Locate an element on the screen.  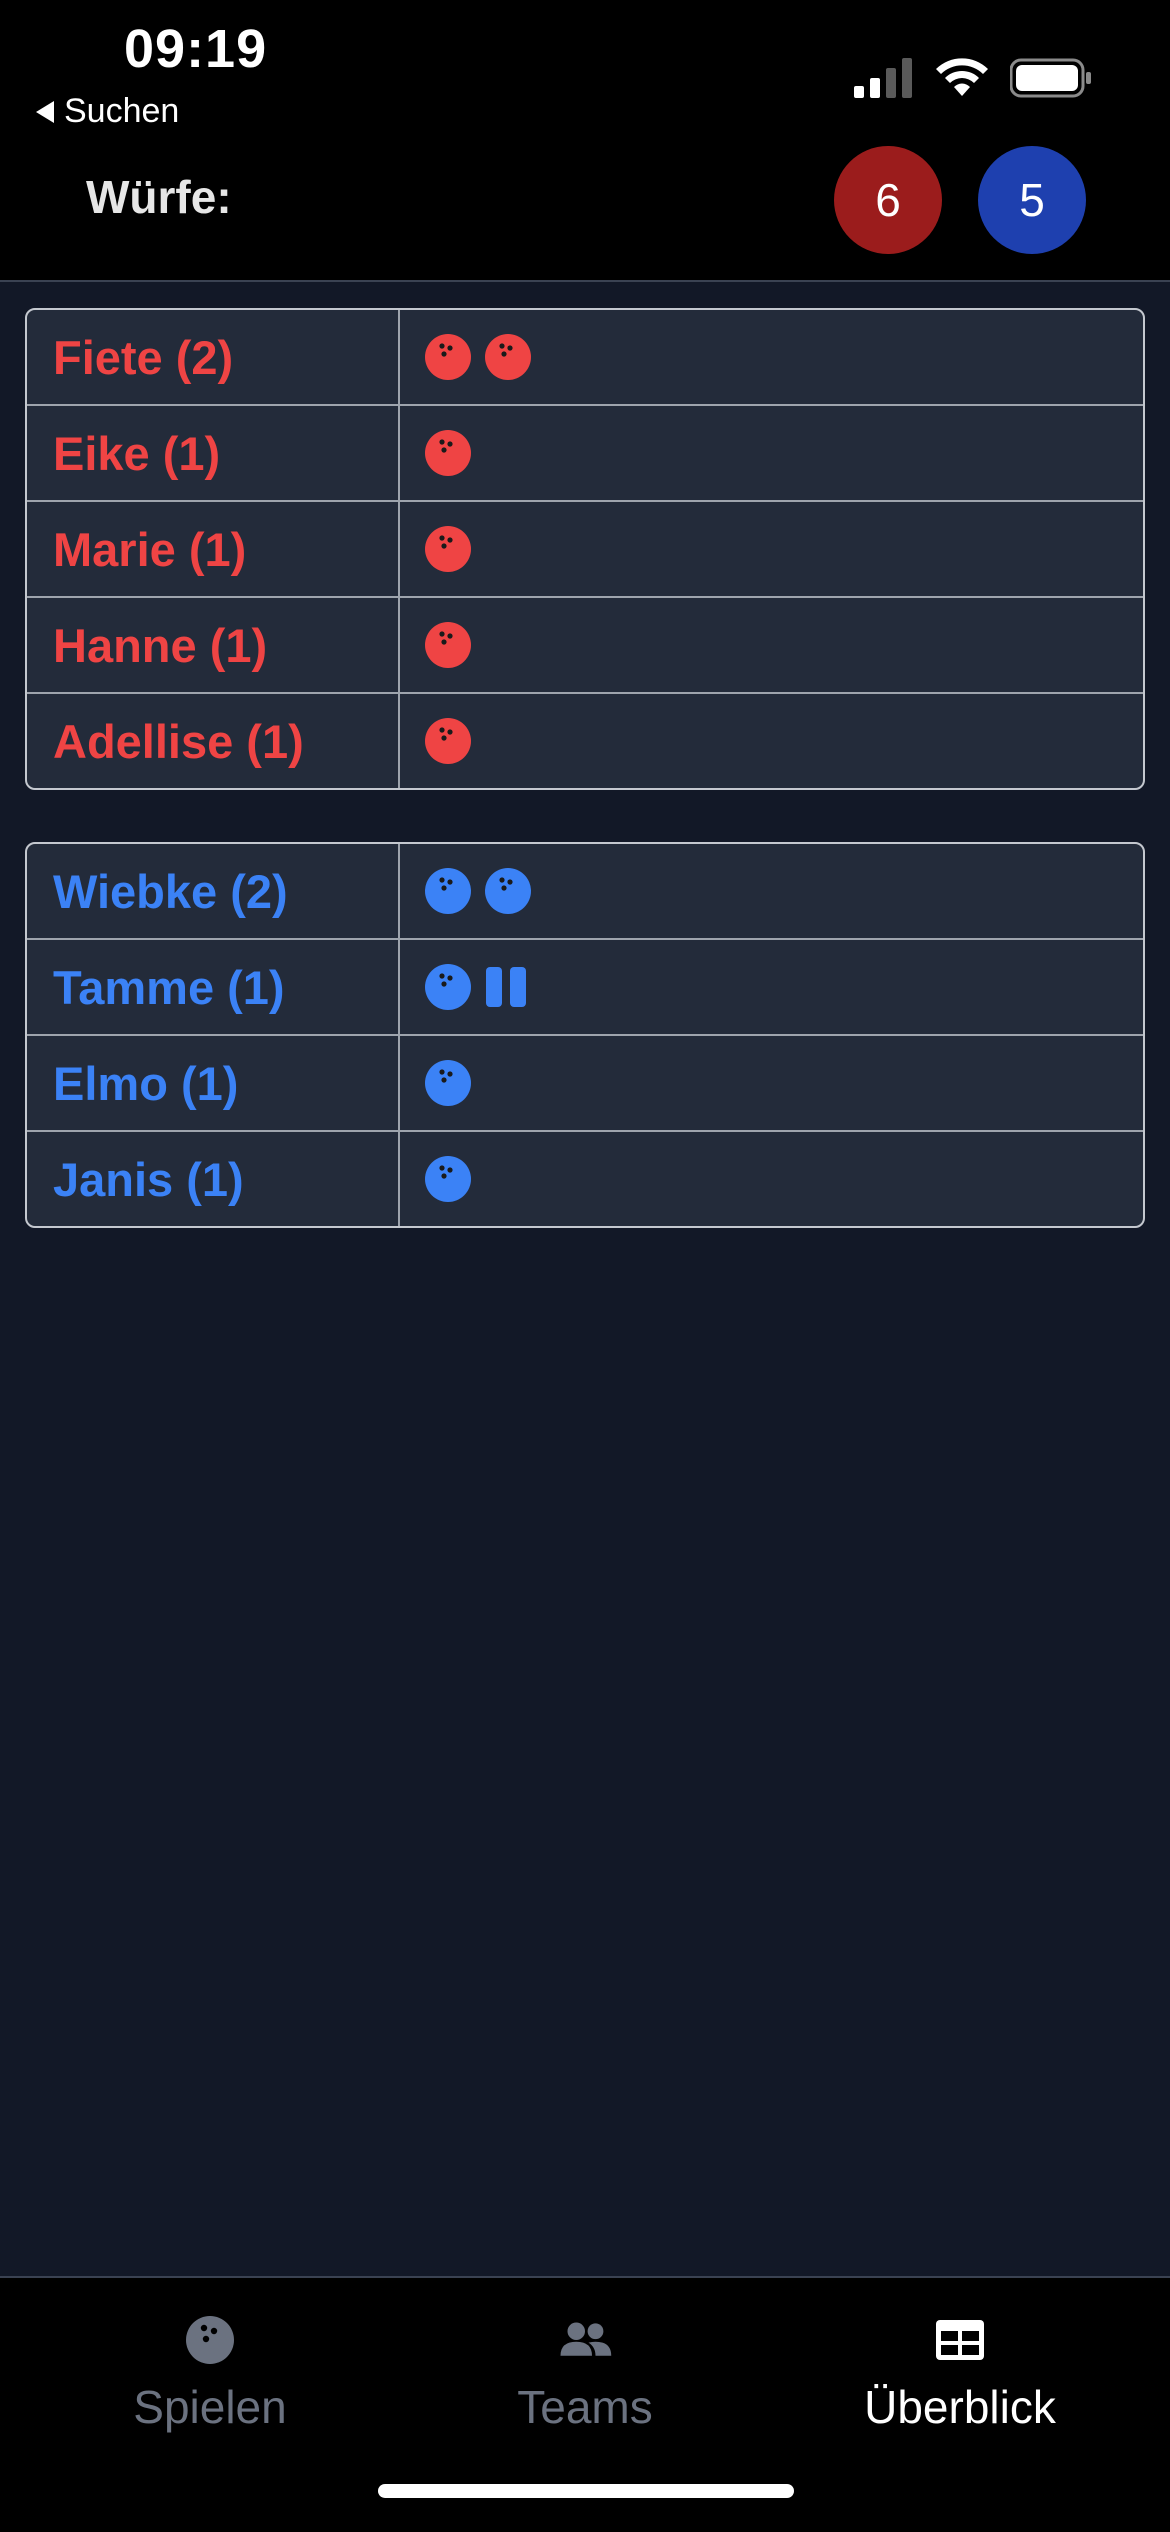
throws-label: Würfe: is located at coordinates (159, 197).